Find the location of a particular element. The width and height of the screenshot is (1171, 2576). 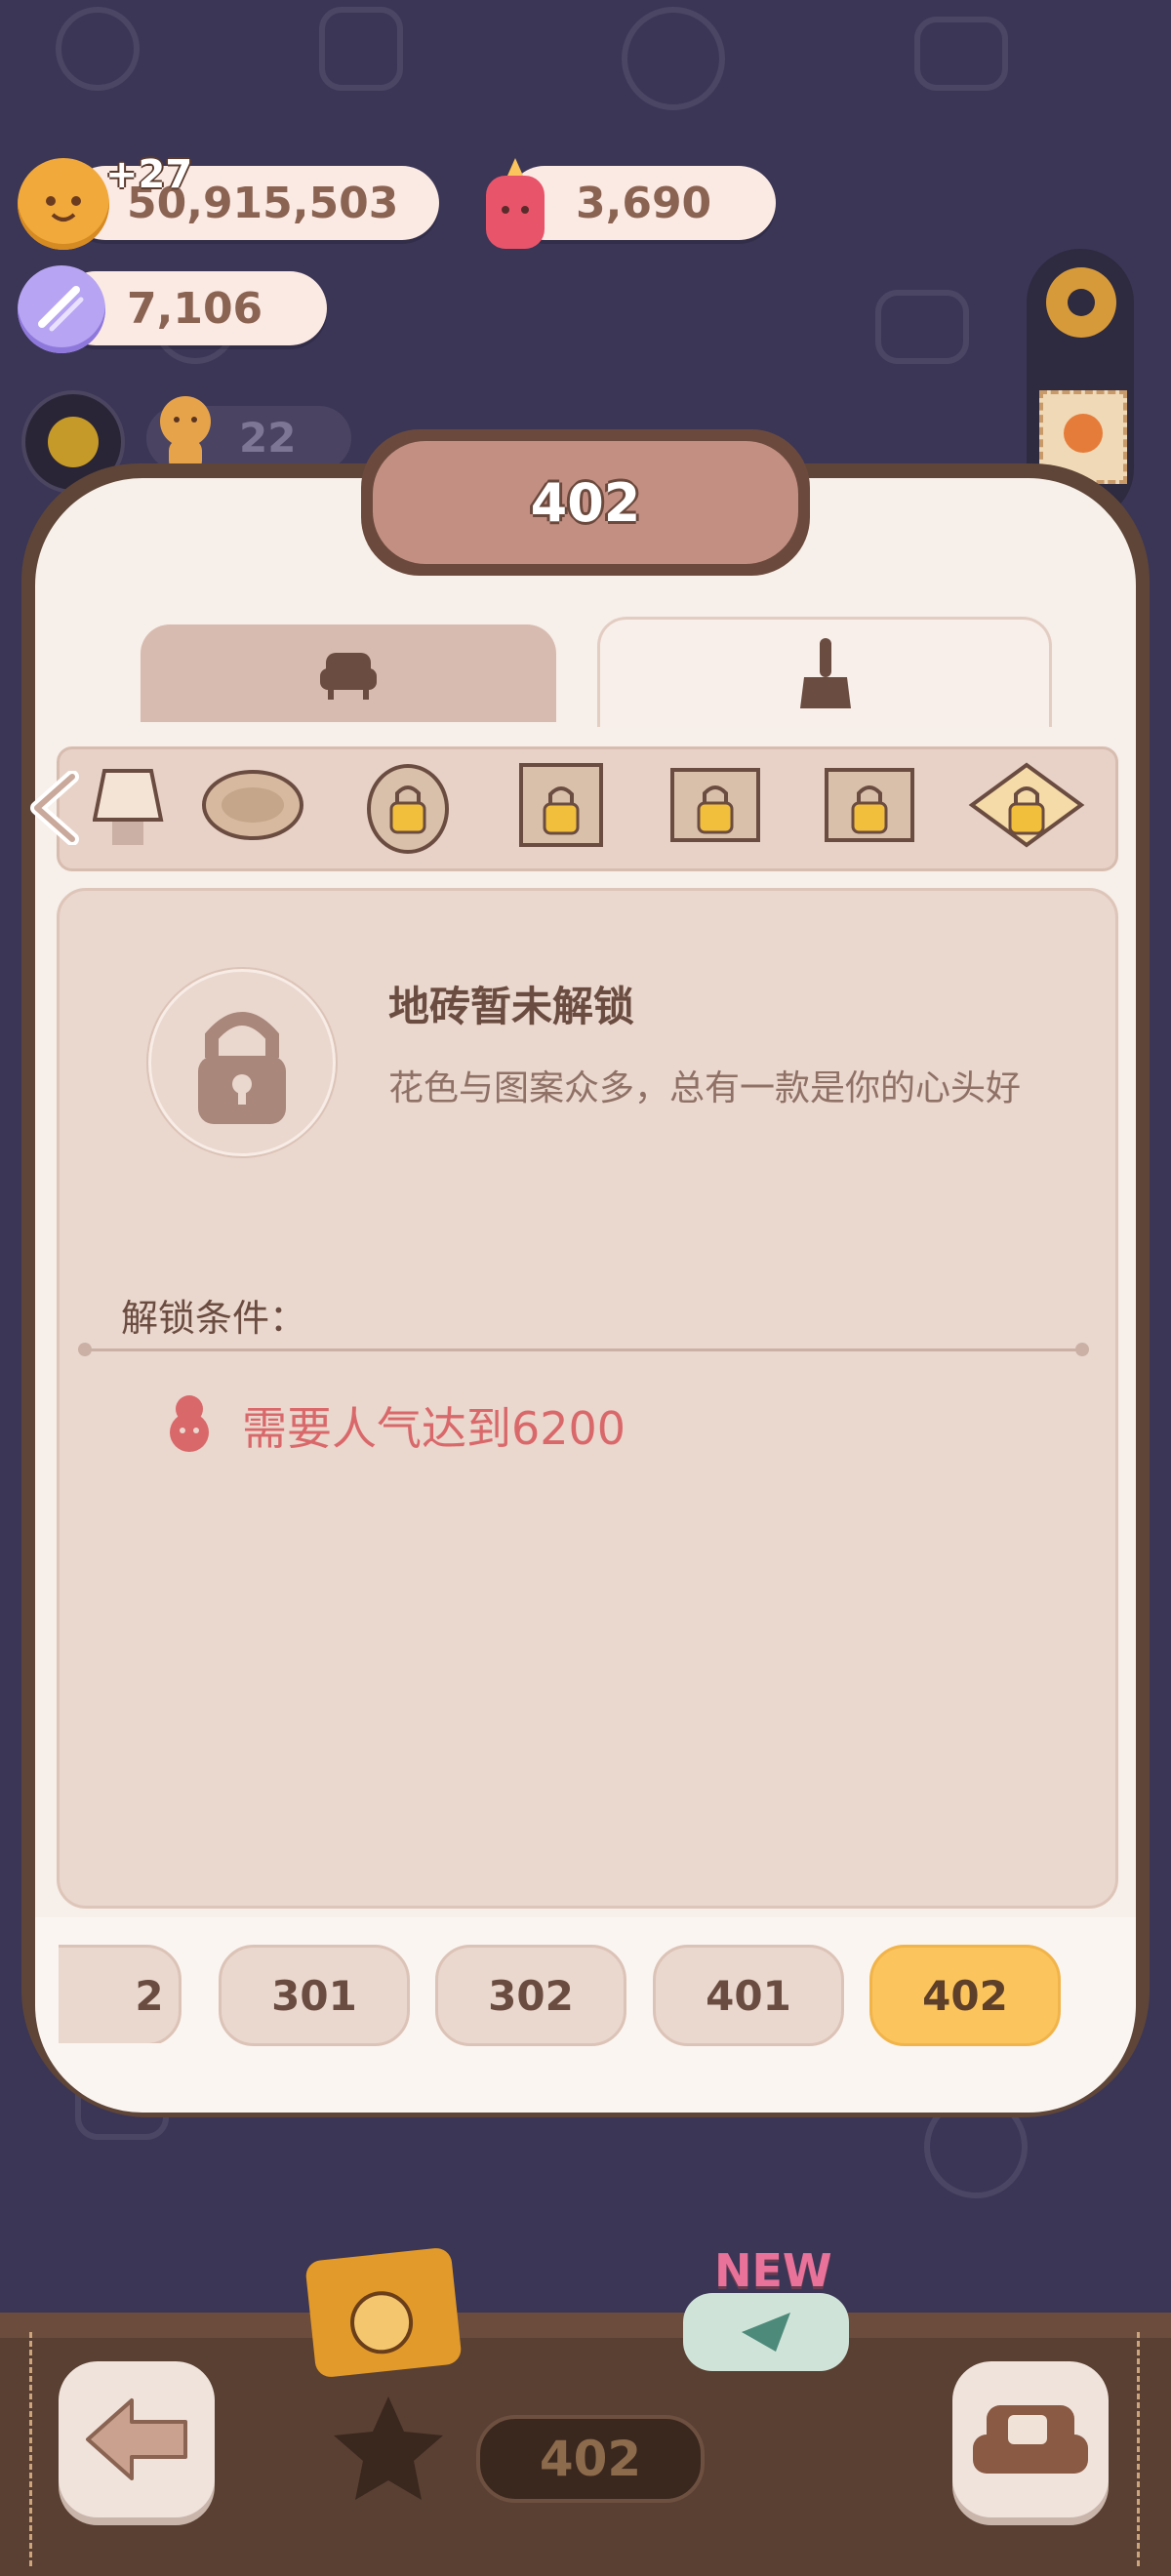

send-icon is located at coordinates (766, 2332).